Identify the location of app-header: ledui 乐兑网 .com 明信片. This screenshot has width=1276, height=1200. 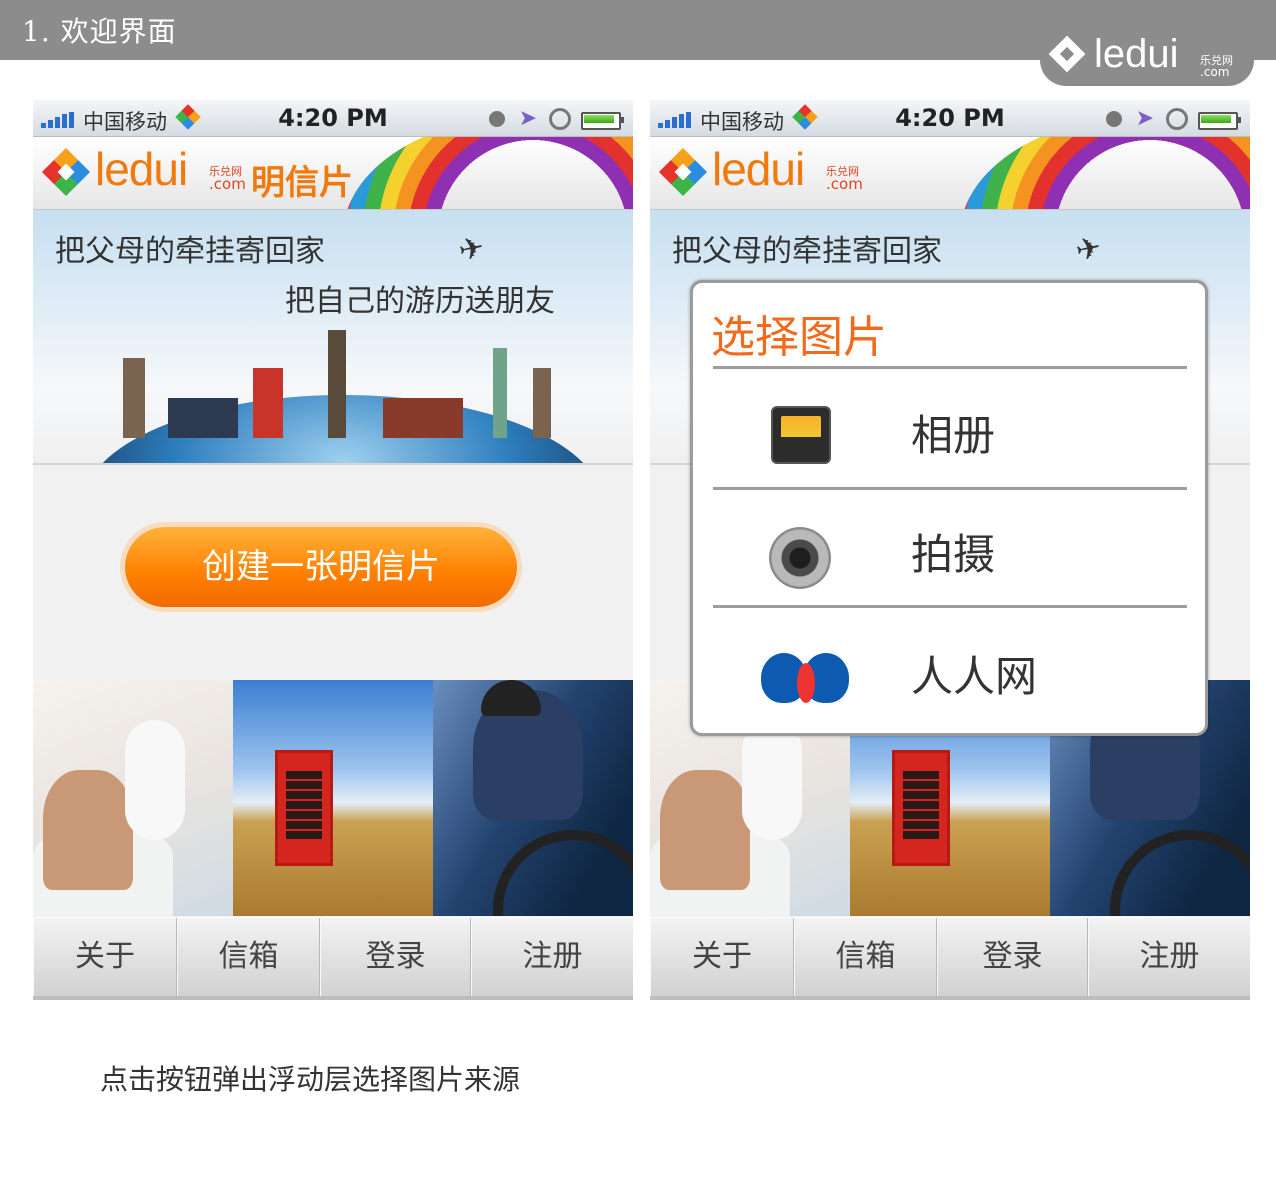
(333, 173).